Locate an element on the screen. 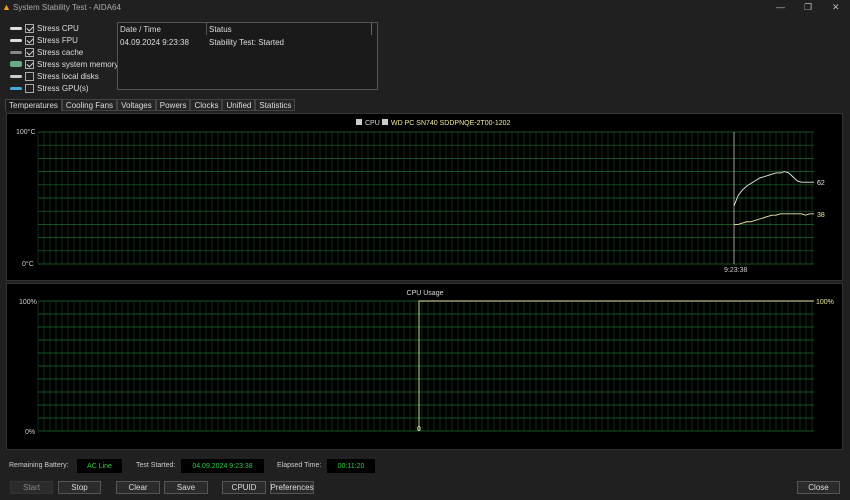 Image resolution: width=850 pixels, height=500 pixels. close-button: Close is located at coordinates (818, 487).